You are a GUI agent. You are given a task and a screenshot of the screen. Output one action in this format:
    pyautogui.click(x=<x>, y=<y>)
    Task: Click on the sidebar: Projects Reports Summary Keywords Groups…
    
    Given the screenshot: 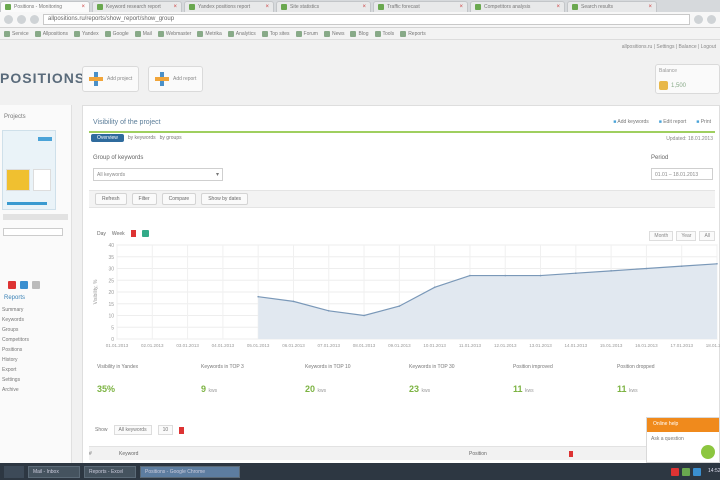 What is the action you would take?
    pyautogui.click(x=36, y=292)
    